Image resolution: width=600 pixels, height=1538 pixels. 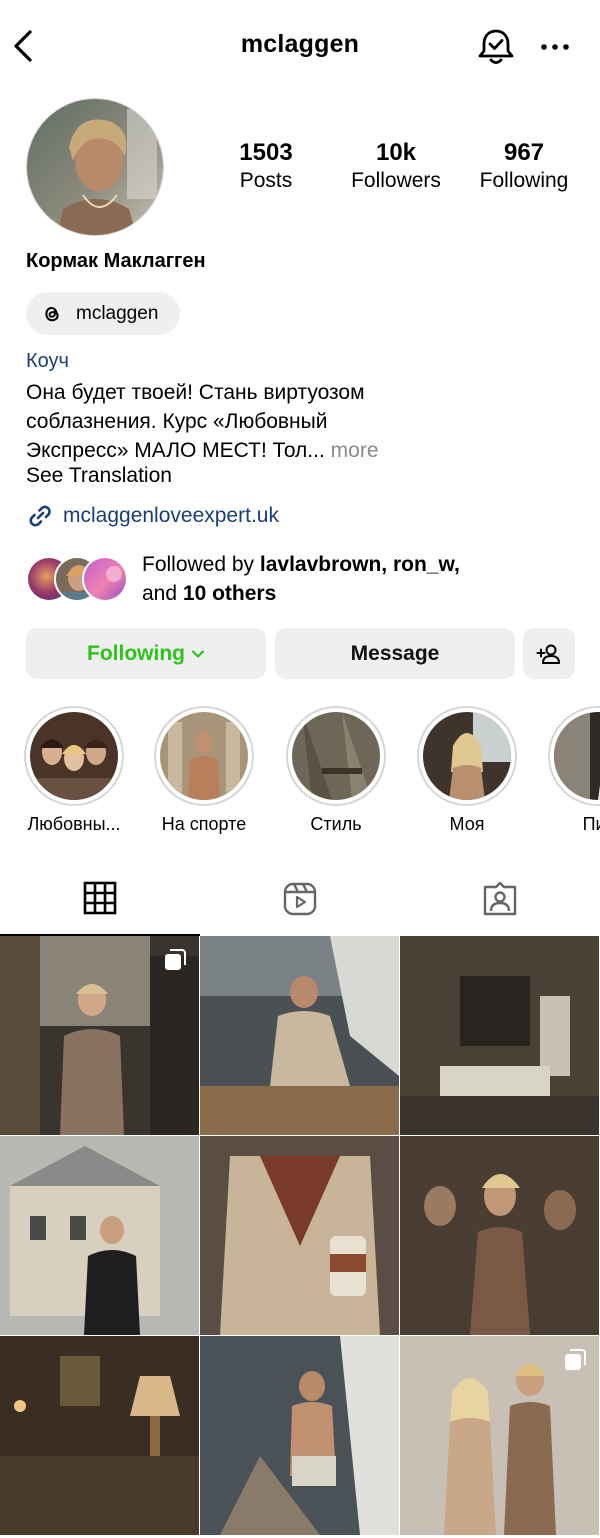 I want to click on notification-bell-icon, so click(x=496, y=46).